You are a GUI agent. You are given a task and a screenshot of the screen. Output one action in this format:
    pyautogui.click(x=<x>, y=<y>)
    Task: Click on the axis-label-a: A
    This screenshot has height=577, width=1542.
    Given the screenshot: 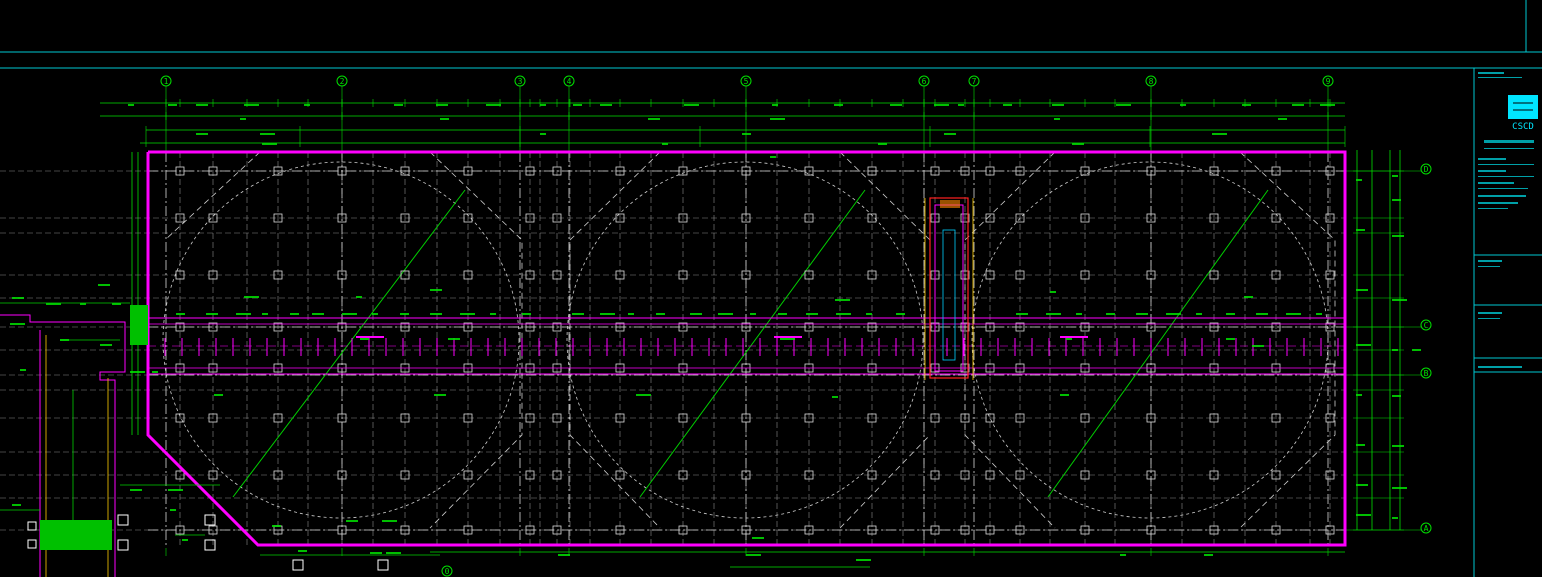 What is the action you would take?
    pyautogui.click(x=1426, y=528)
    